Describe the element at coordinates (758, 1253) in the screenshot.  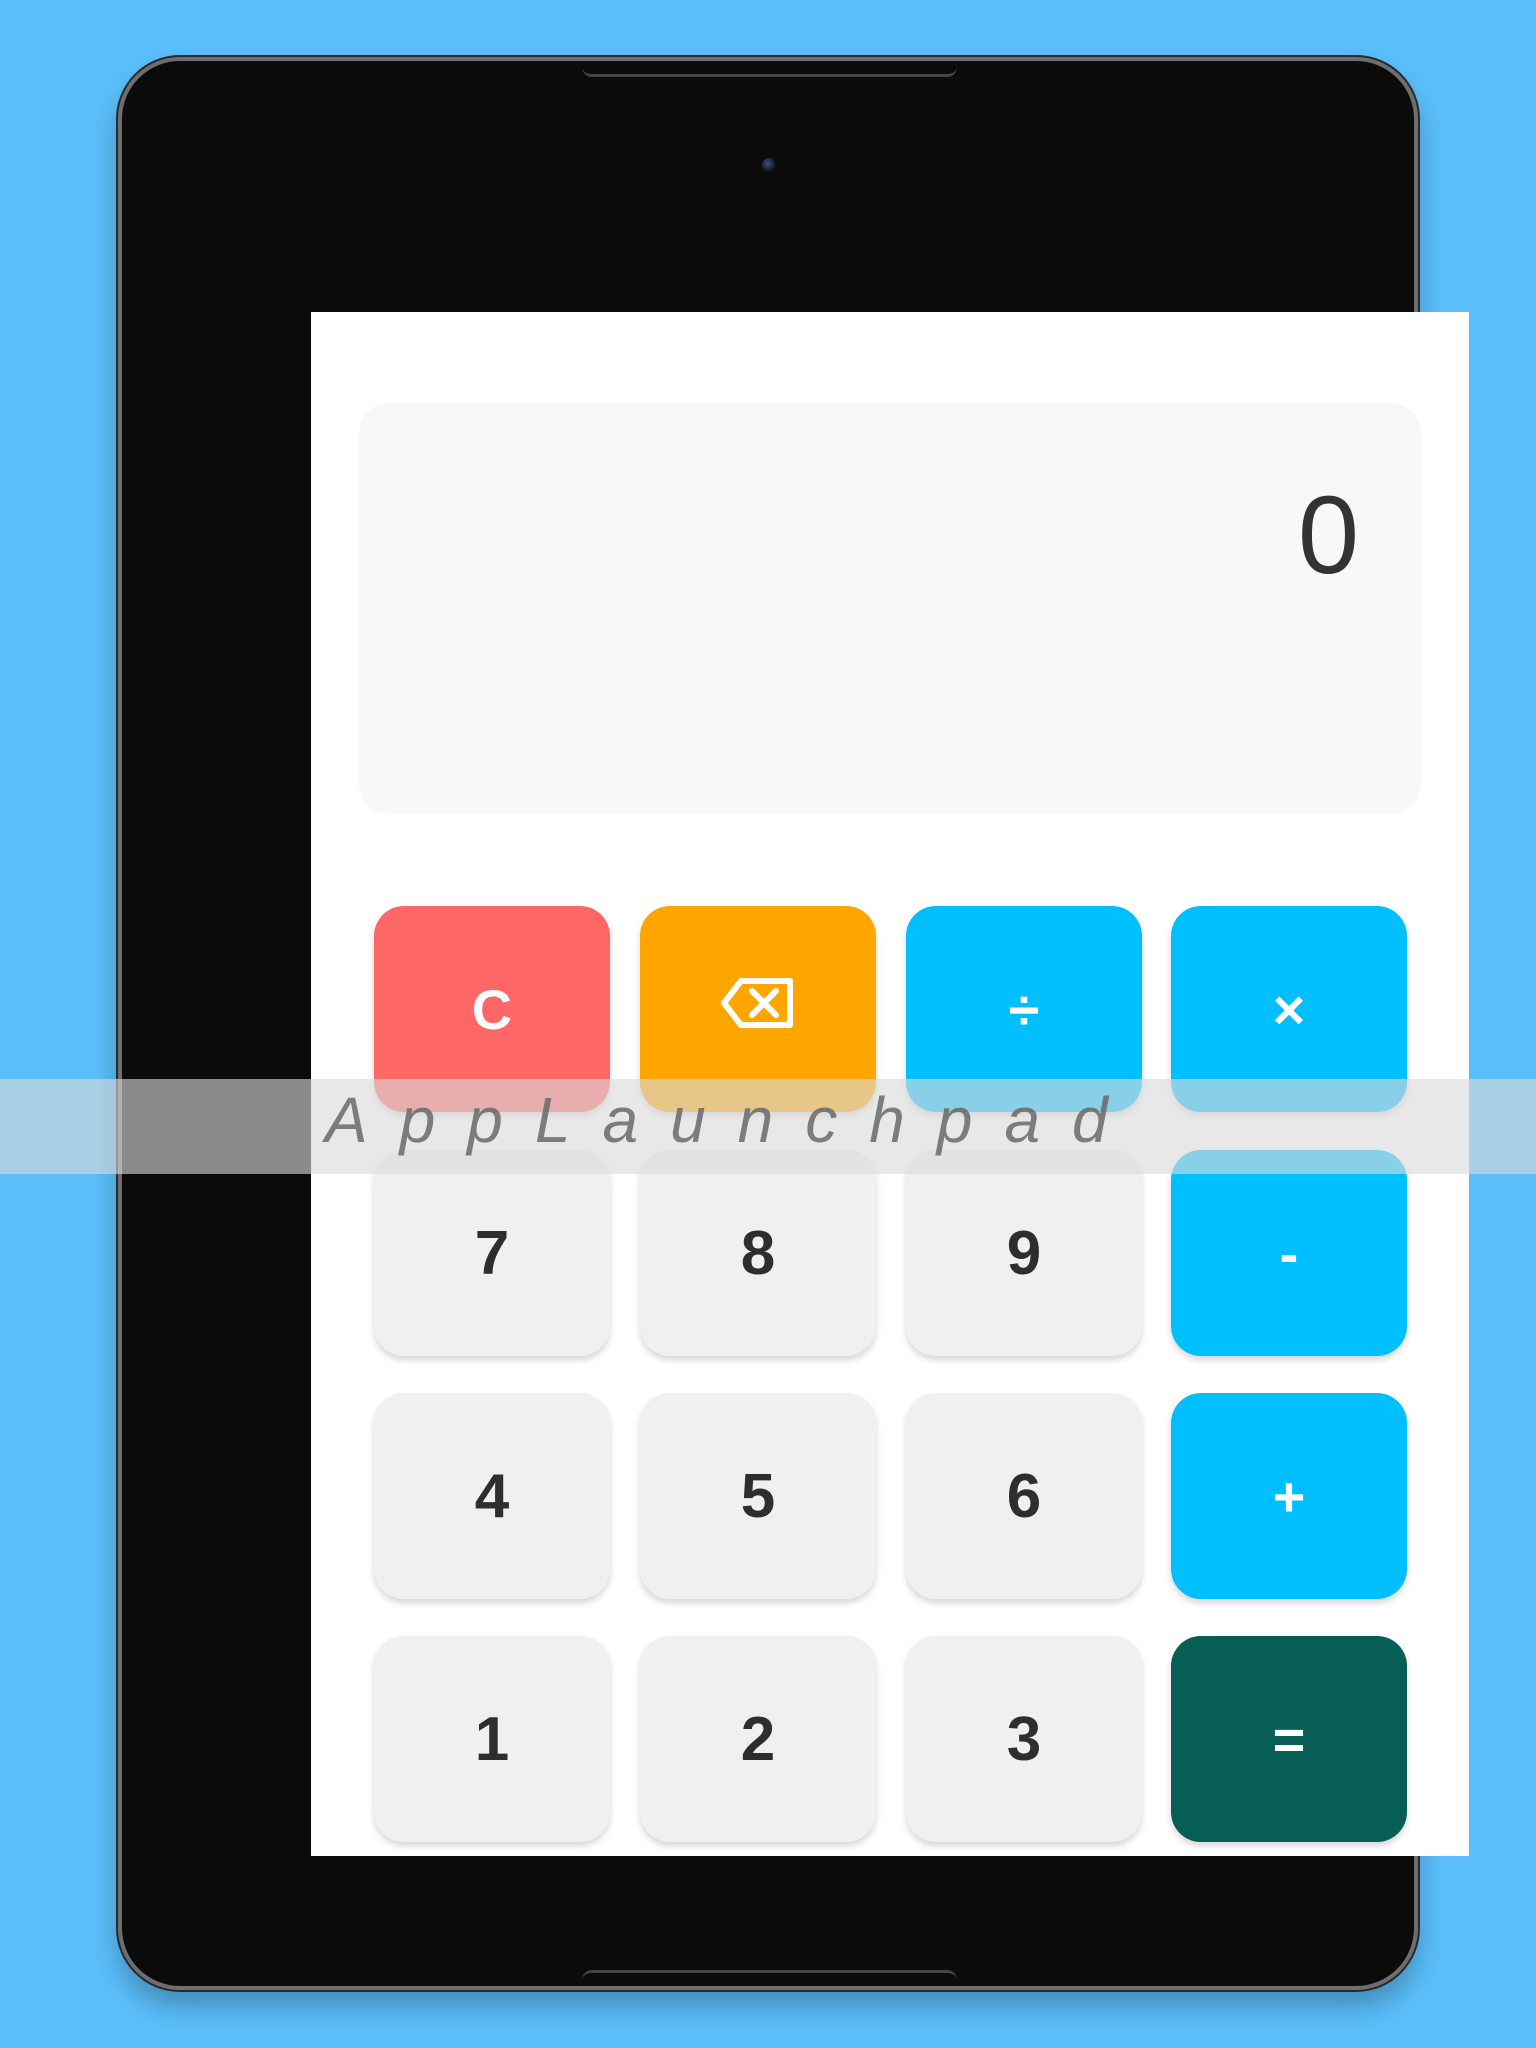
I see `digit-8-button: 8` at that location.